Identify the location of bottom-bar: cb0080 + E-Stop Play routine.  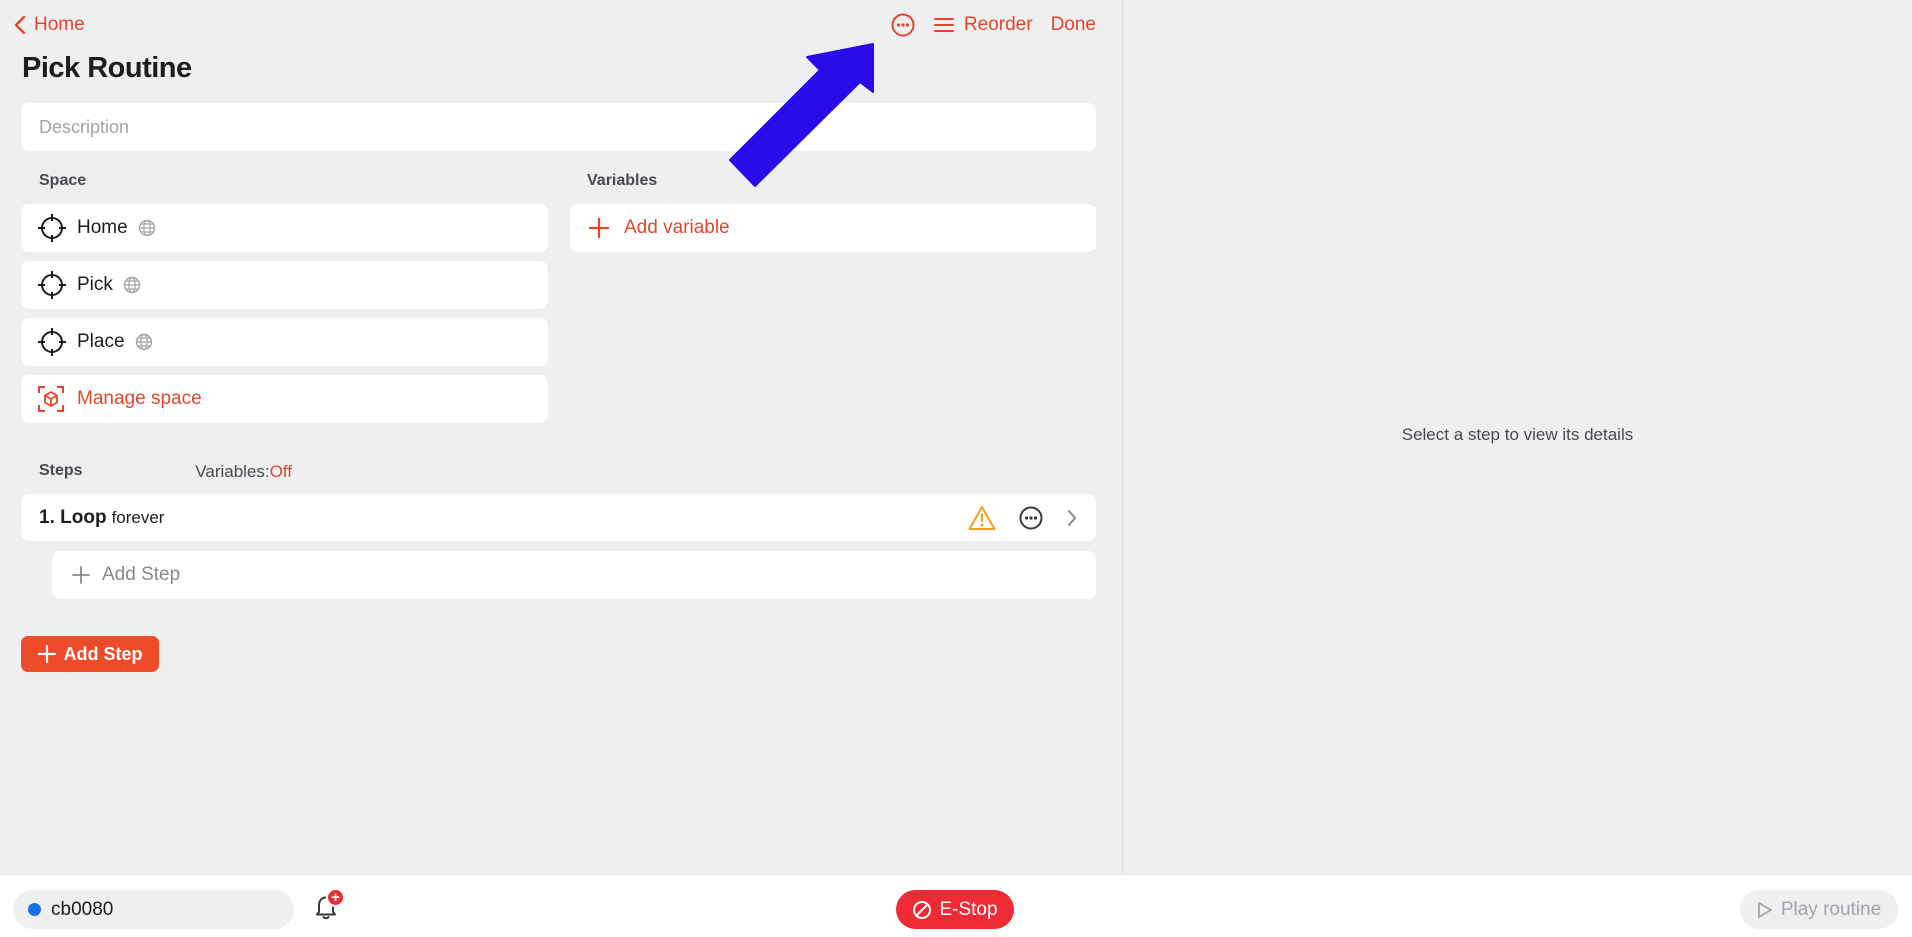
(956, 905).